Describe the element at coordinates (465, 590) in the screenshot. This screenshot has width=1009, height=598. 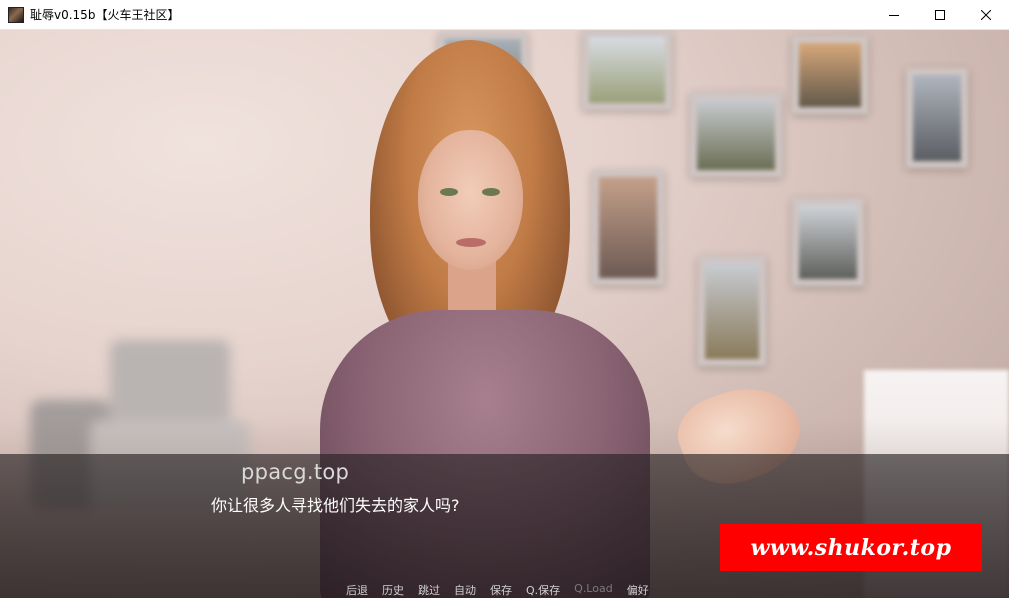
I see `quick-menu-auto: 自动` at that location.